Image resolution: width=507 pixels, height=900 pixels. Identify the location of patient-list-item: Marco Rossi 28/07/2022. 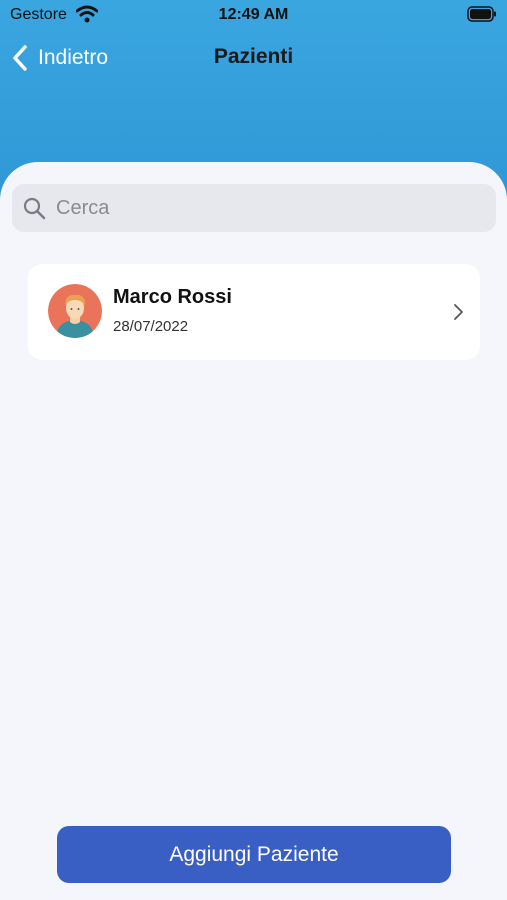
(254, 312).